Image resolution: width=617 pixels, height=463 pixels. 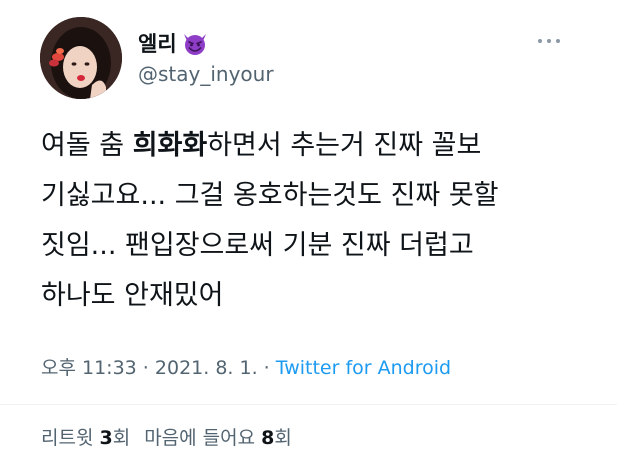 What do you see at coordinates (121, 438) in the screenshot?
I see `retweets-unit: 회` at bounding box center [121, 438].